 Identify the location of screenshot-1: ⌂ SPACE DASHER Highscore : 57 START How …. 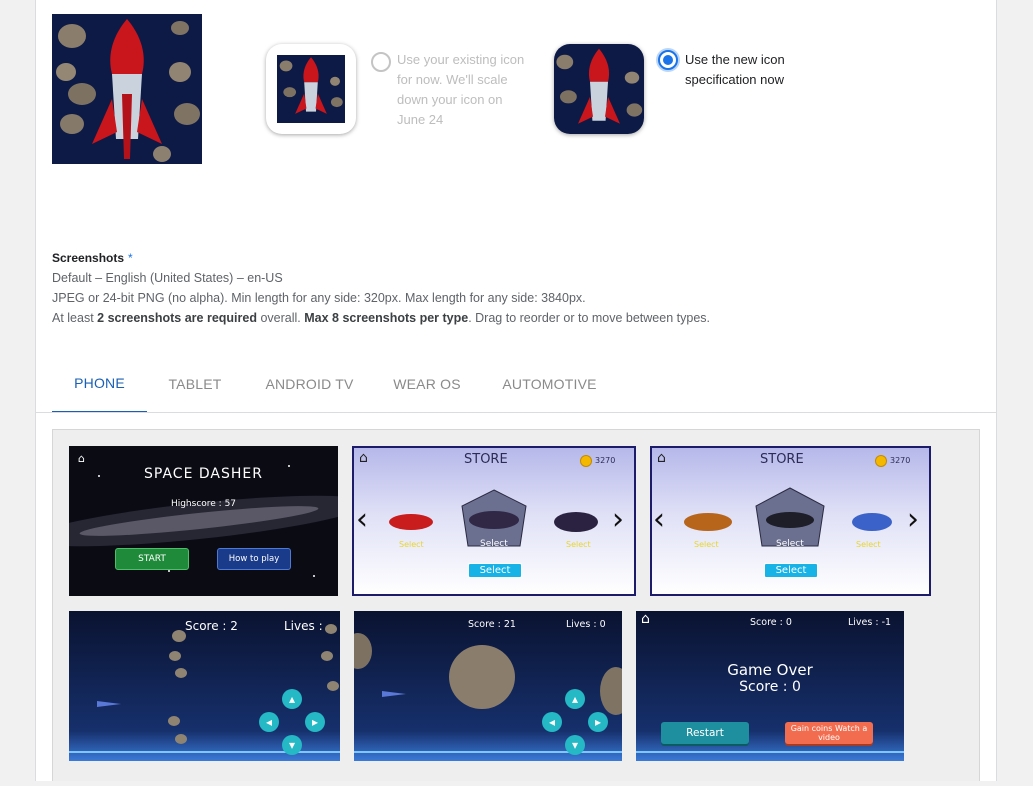
(203, 521).